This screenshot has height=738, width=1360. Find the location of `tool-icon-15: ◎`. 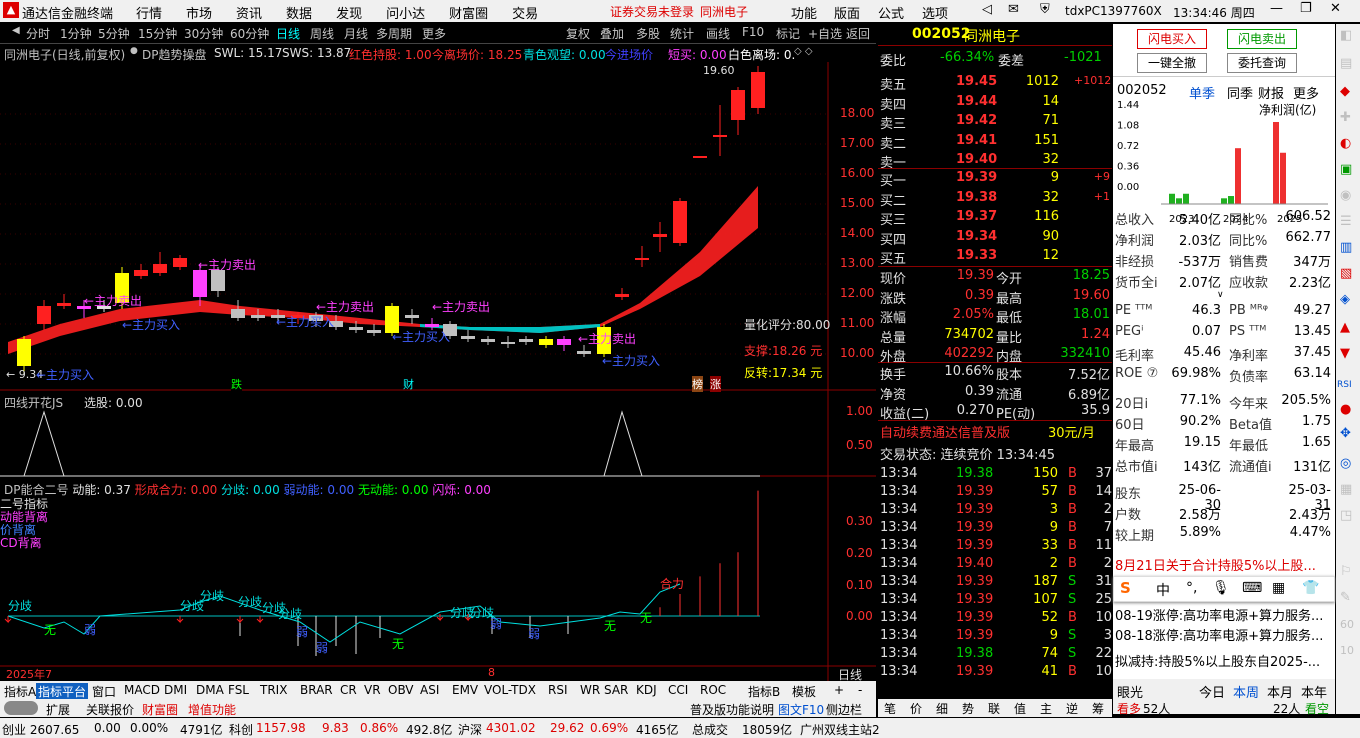

tool-icon-15: ◎ is located at coordinates (1345, 463).